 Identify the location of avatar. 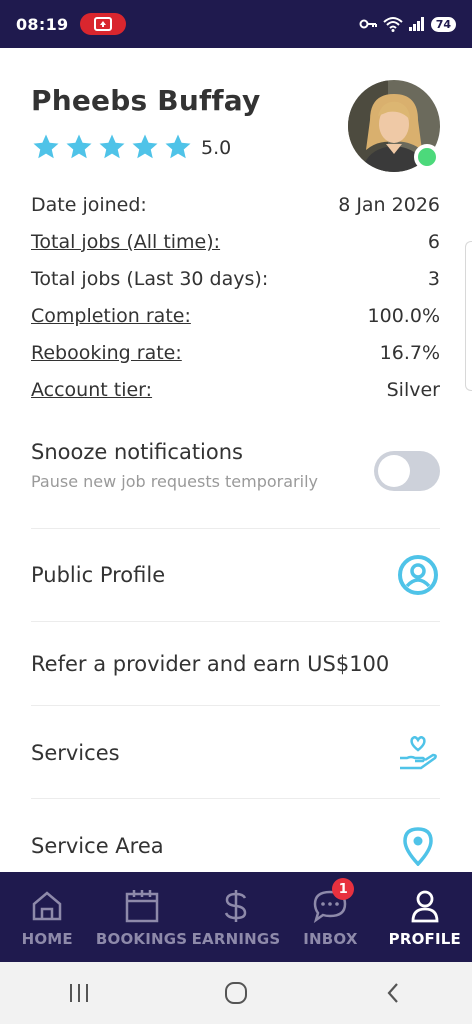
(394, 126).